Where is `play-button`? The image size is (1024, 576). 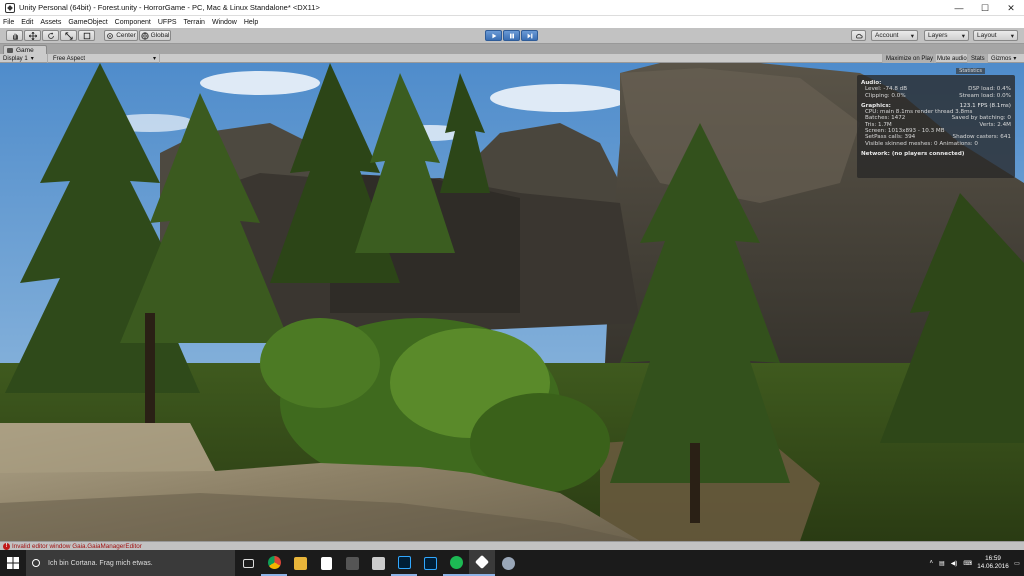
play-button is located at coordinates (493, 35).